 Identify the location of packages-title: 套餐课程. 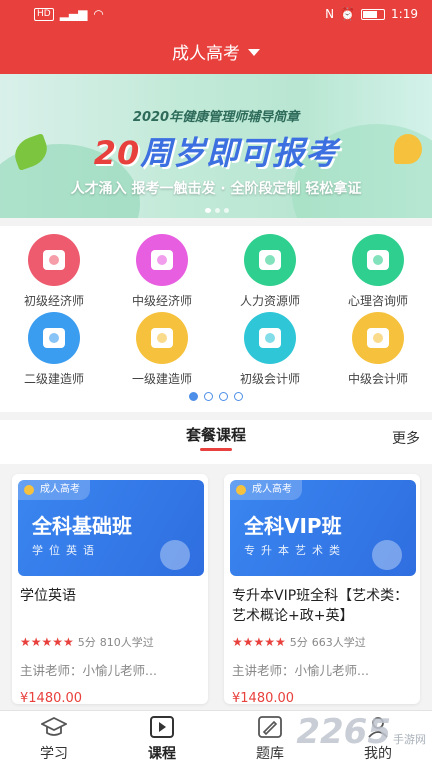
(215, 435).